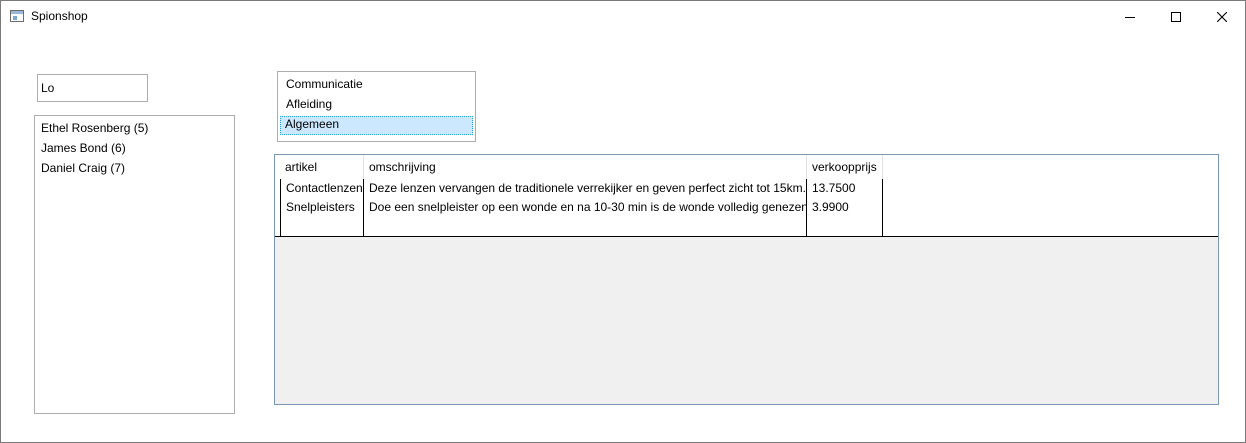  What do you see at coordinates (1050, 167) in the screenshot?
I see `column-header-filler` at bounding box center [1050, 167].